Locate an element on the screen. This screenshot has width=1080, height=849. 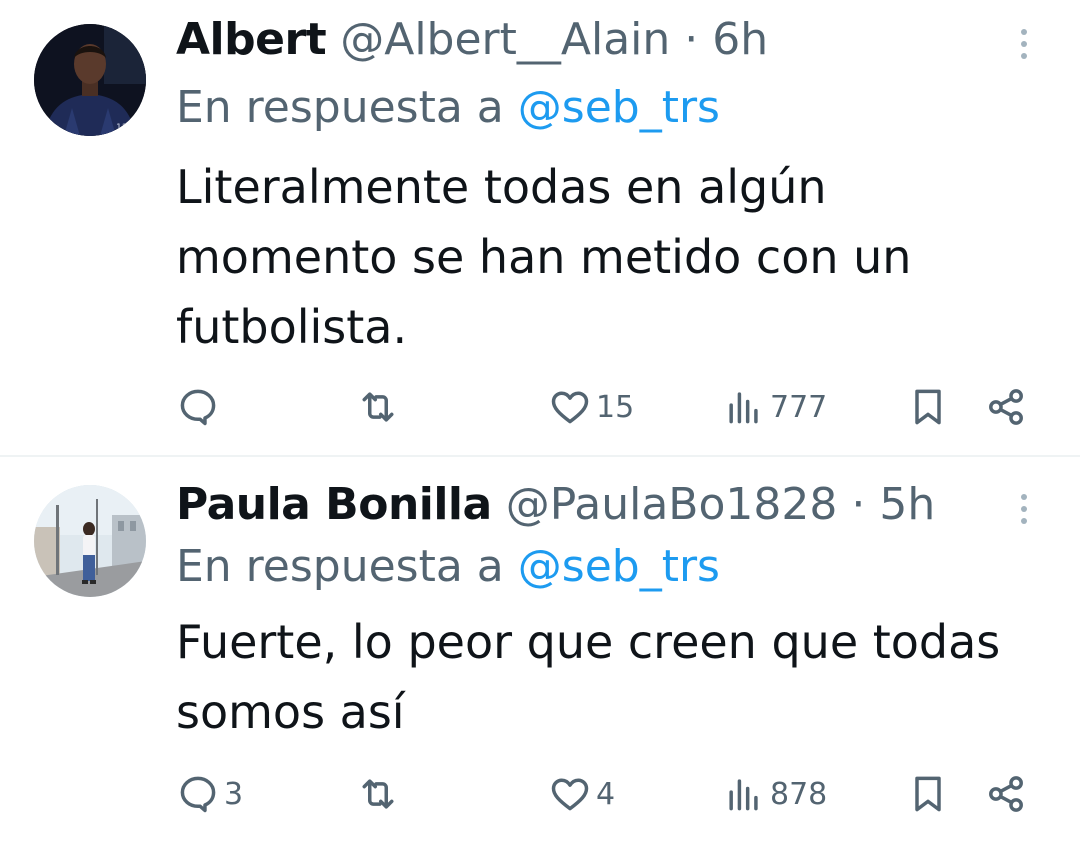
like-count: 4 is located at coordinates (606, 794).